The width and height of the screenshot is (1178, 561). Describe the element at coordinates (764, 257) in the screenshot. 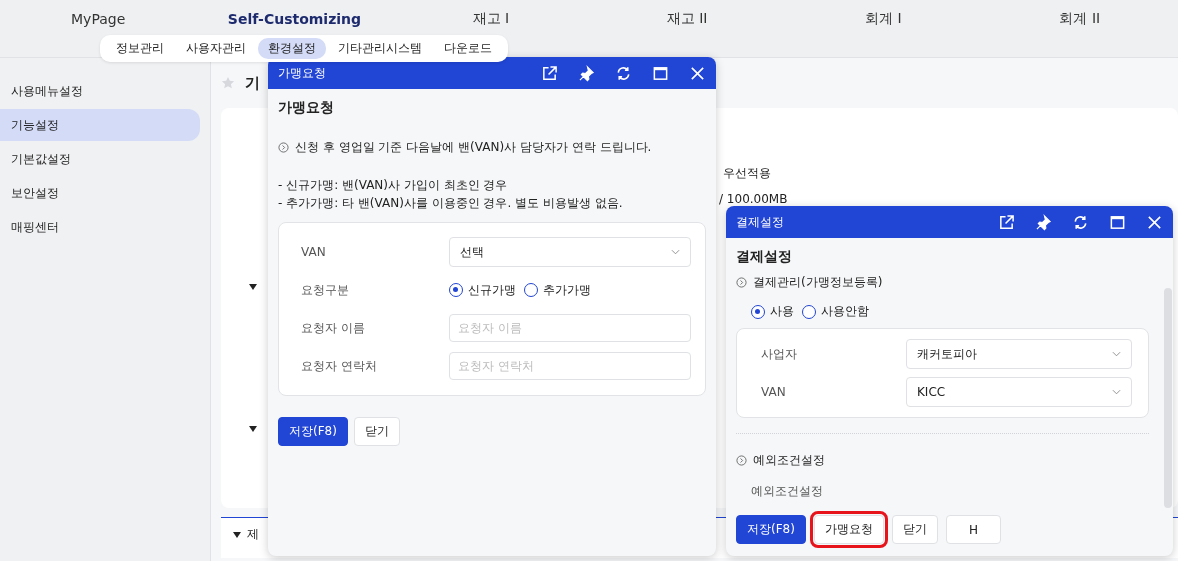

I see `dialog-heading: 결제설정` at that location.